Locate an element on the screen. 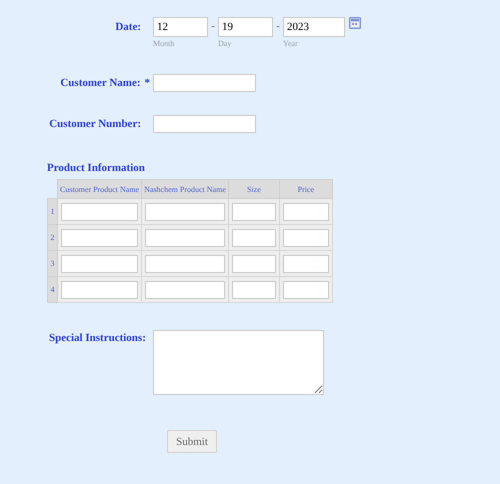 This screenshot has width=500, height=484. column-header: Customer Product Name is located at coordinates (100, 189).